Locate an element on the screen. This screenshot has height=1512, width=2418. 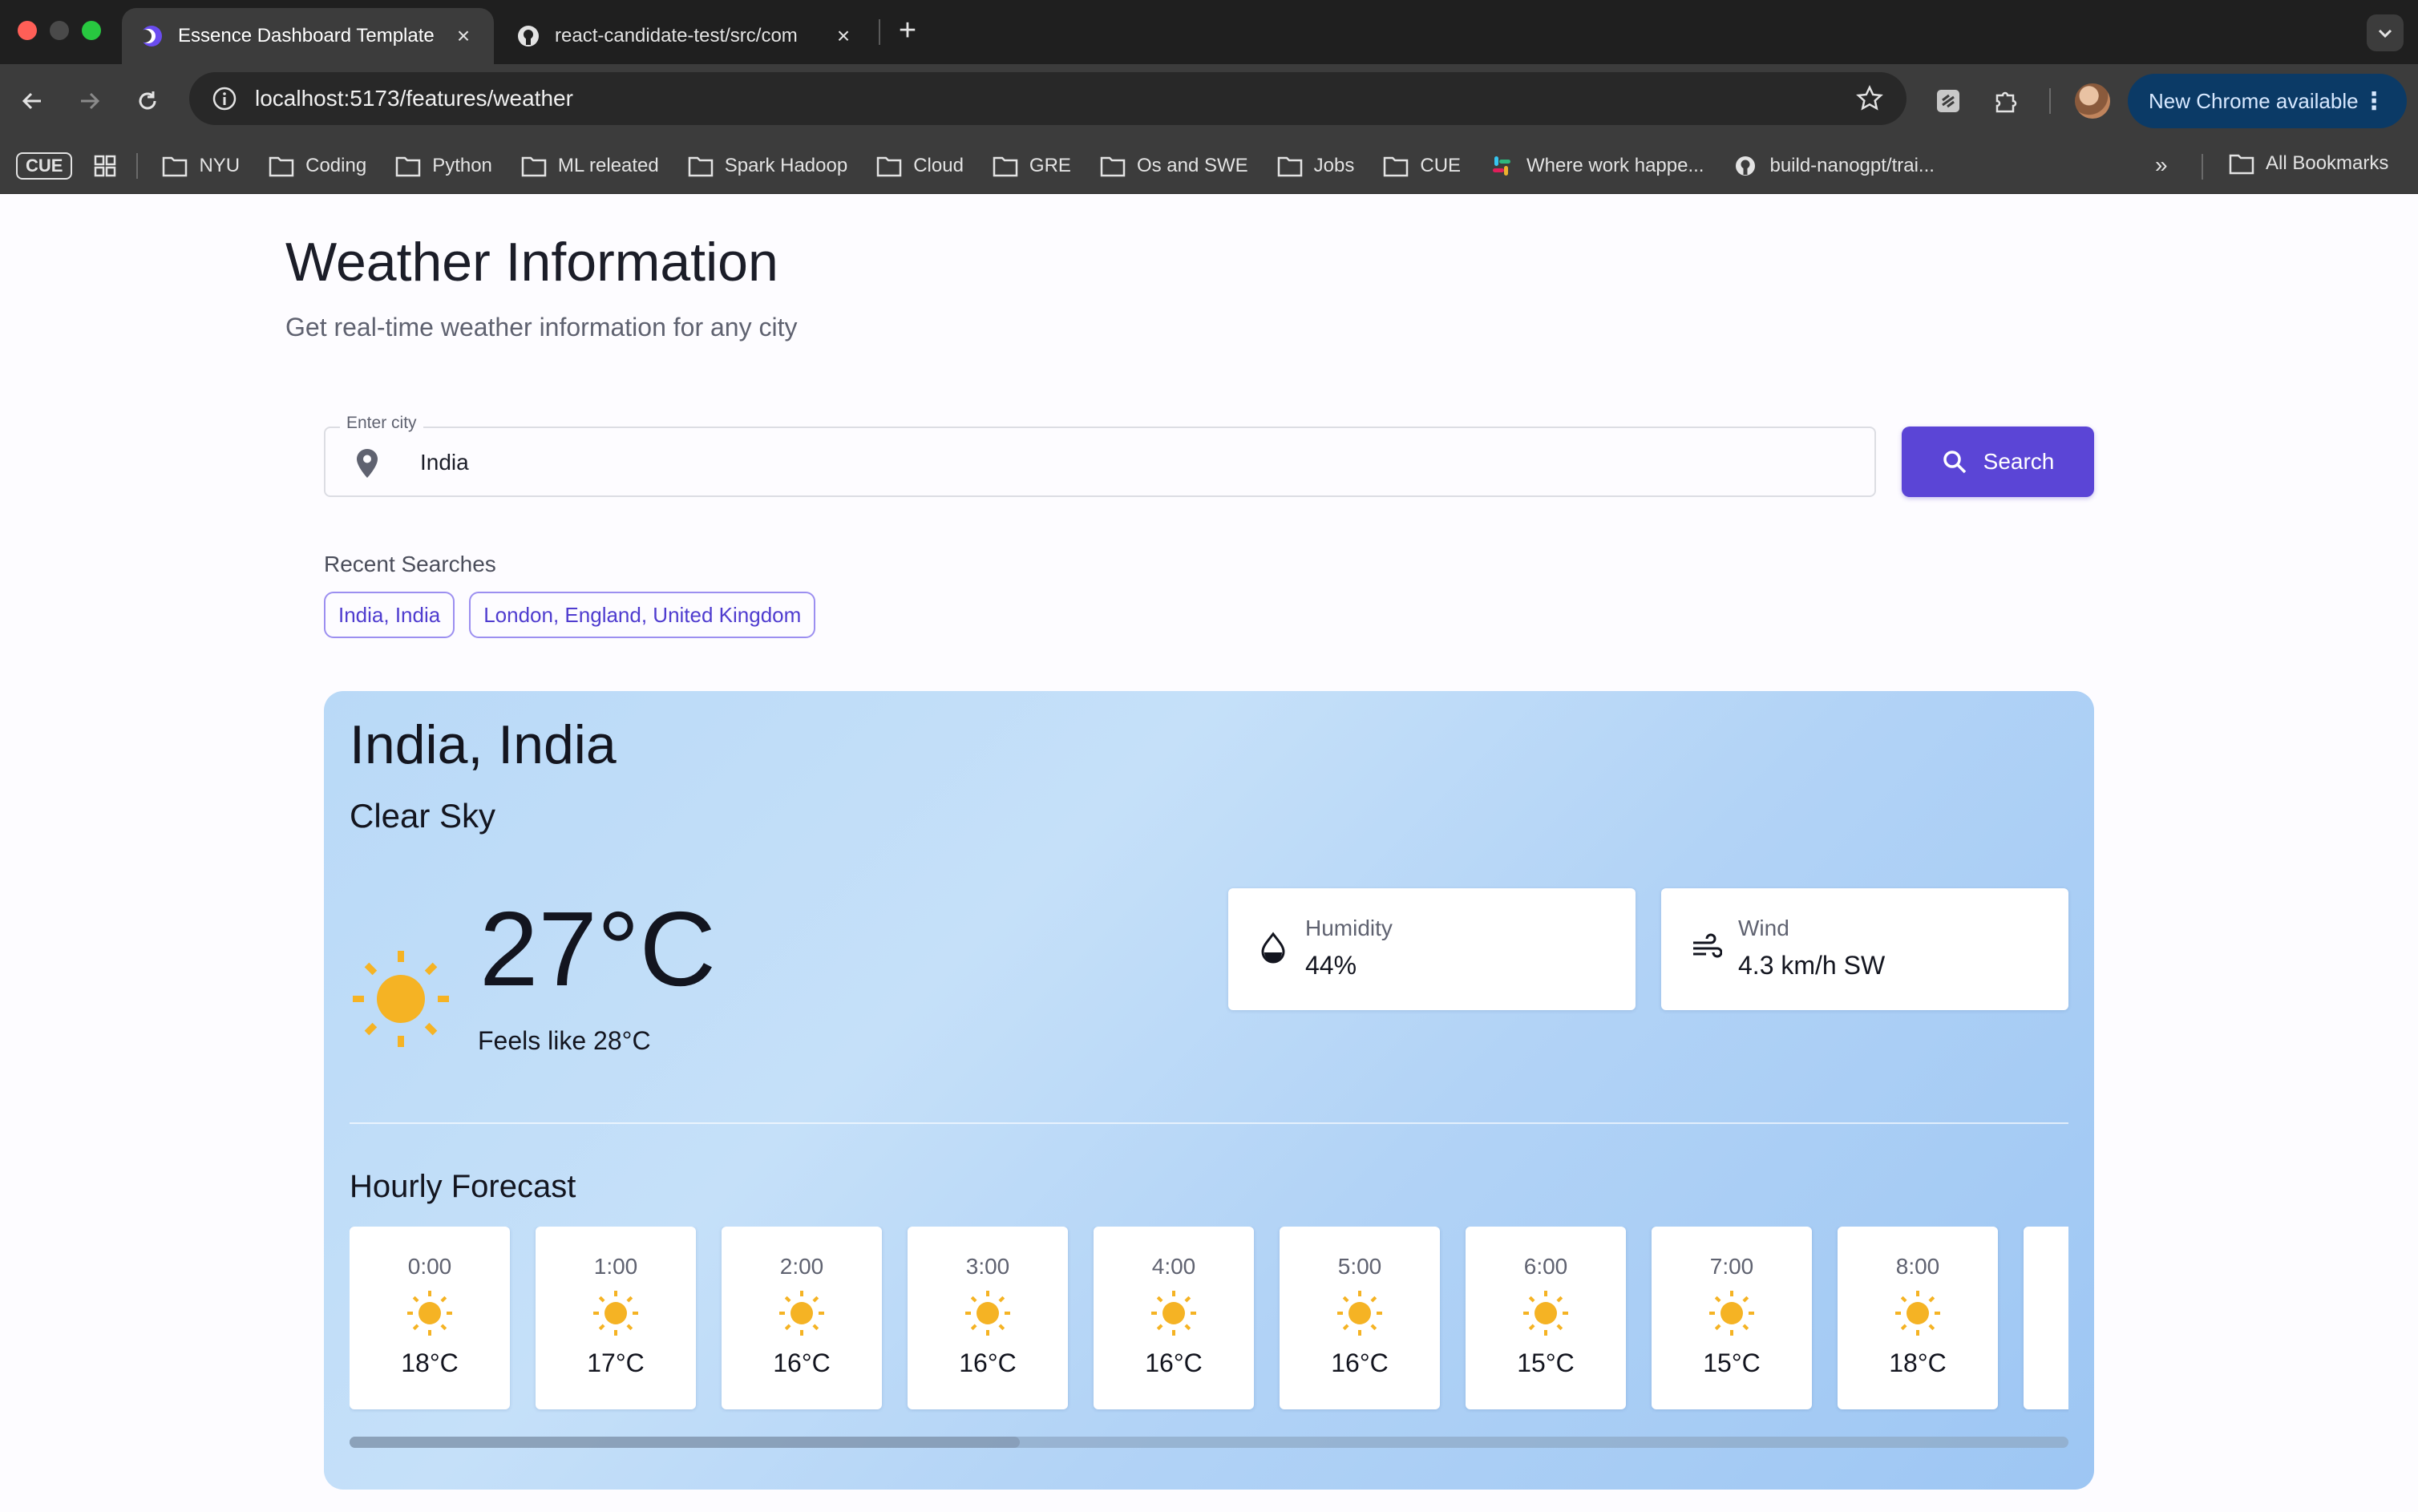
search-button: Search is located at coordinates (1998, 462).